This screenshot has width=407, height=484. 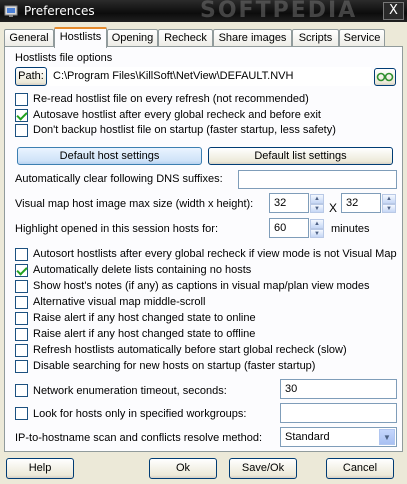 I want to click on chevron-down-icon: ▼, so click(x=387, y=437).